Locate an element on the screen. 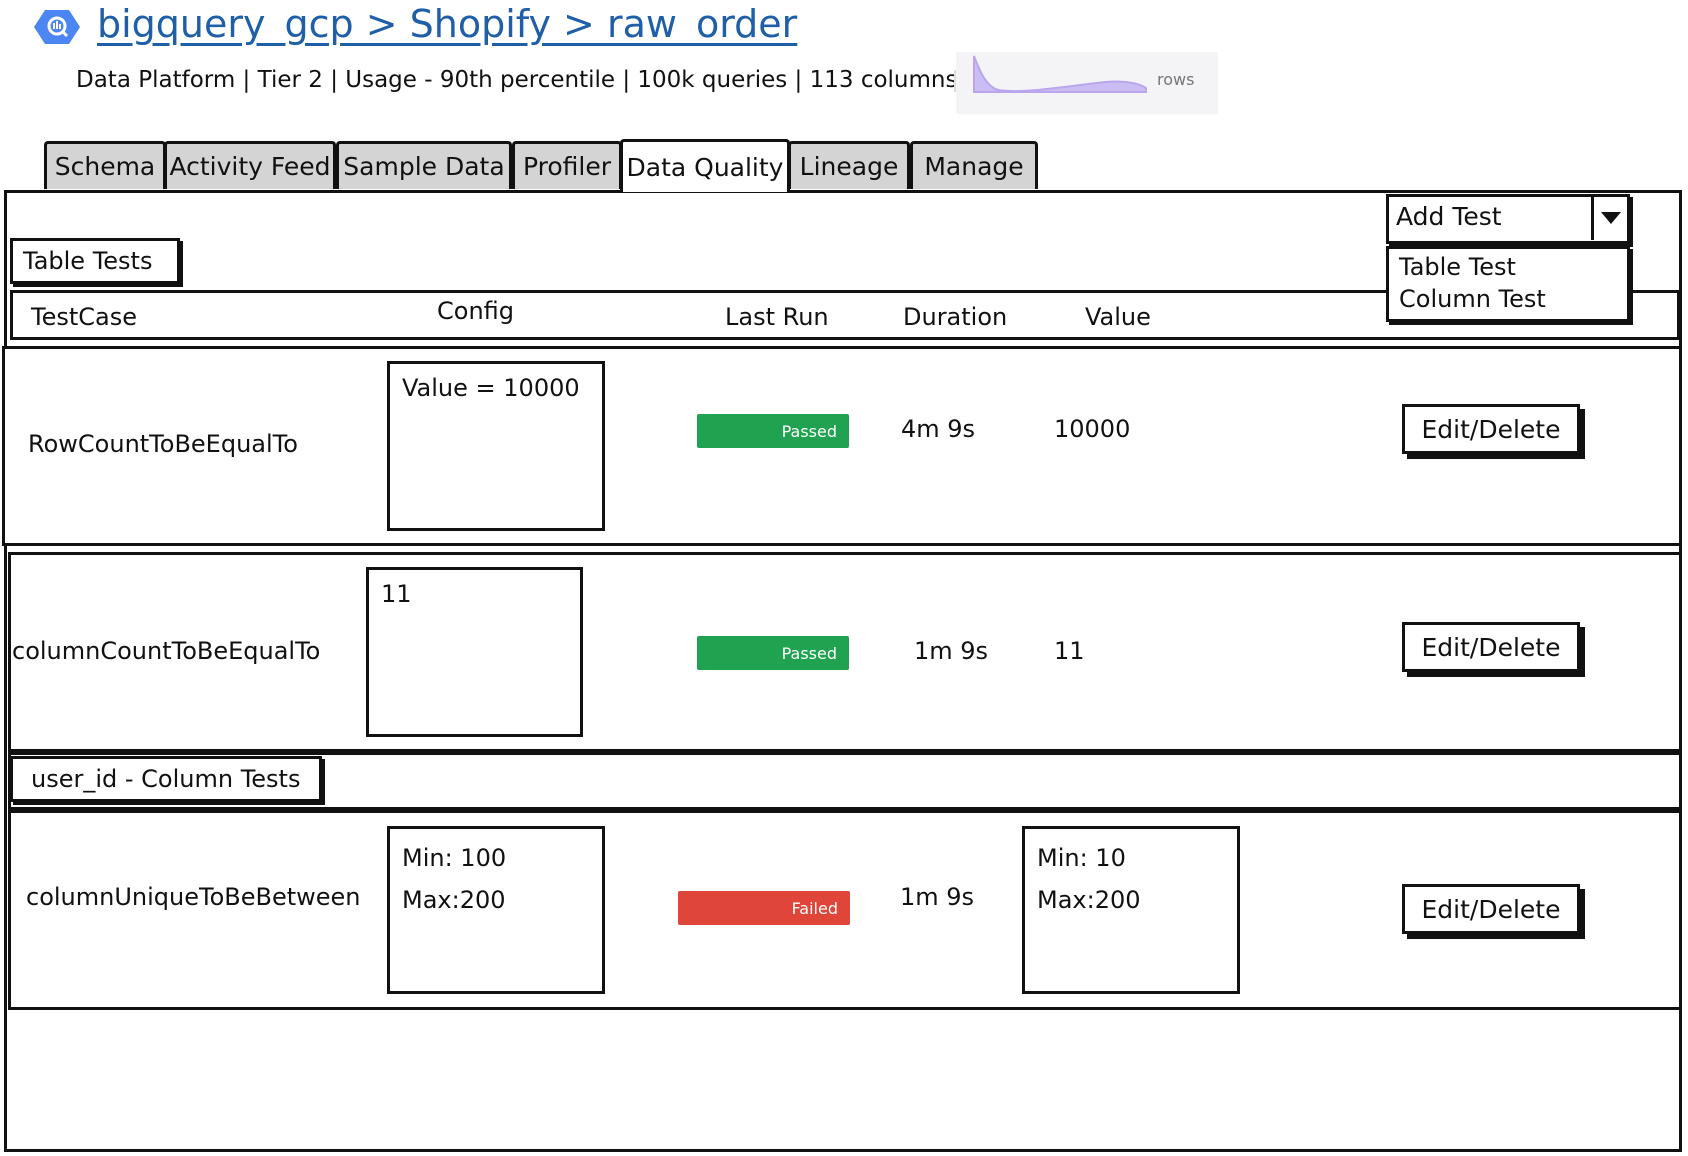  chevron-down-icon is located at coordinates (1609, 218).